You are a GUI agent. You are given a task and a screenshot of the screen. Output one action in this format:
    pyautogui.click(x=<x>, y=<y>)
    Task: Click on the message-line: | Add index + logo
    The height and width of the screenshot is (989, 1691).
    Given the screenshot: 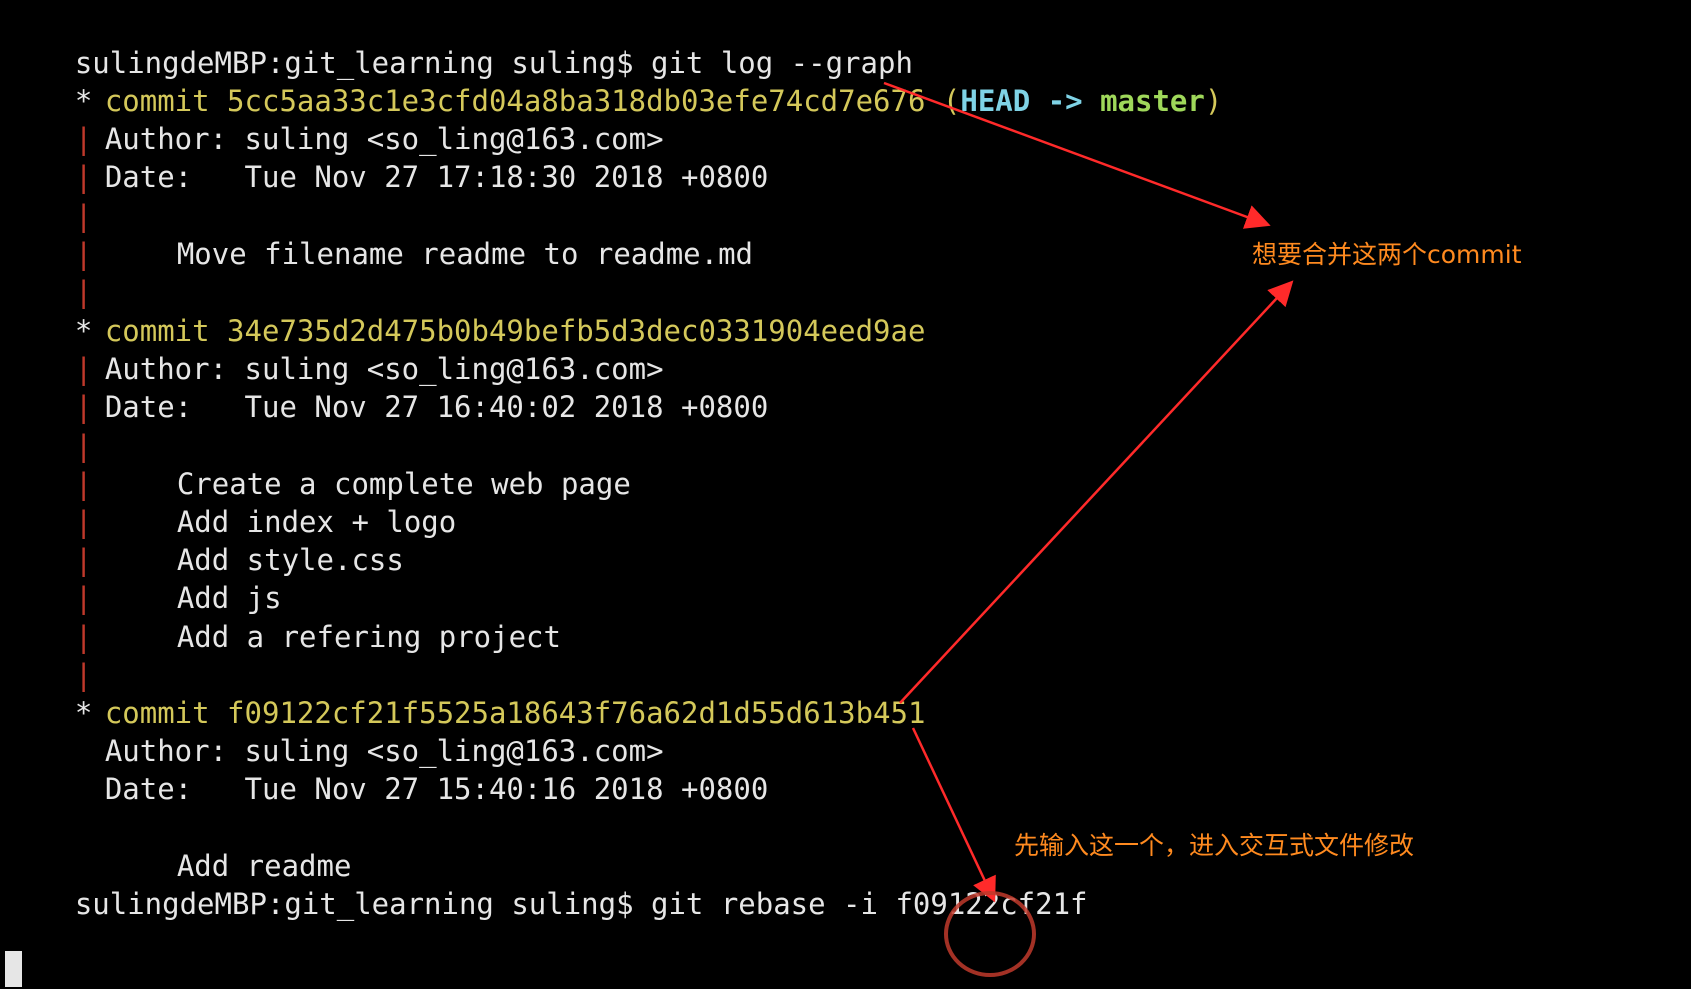 What is the action you would take?
    pyautogui.click(x=230, y=500)
    